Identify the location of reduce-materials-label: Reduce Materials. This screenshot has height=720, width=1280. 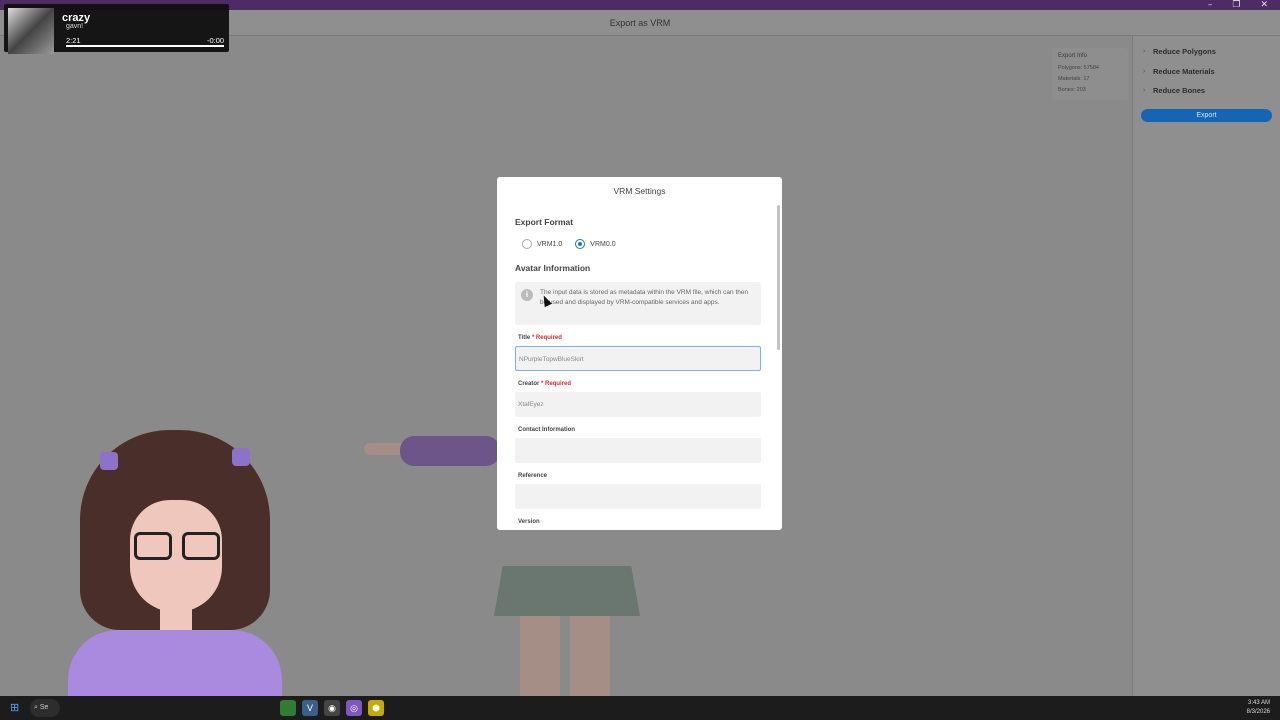
(1184, 71).